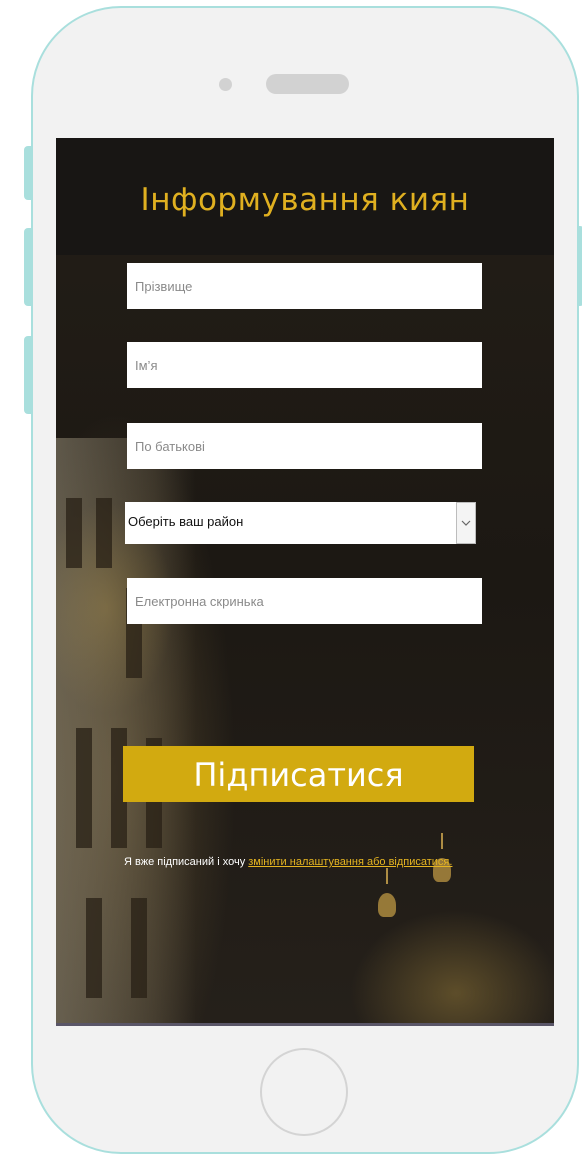 This screenshot has width=582, height=1159. What do you see at coordinates (298, 774) in the screenshot?
I see `subscribe-button: Підписатися` at bounding box center [298, 774].